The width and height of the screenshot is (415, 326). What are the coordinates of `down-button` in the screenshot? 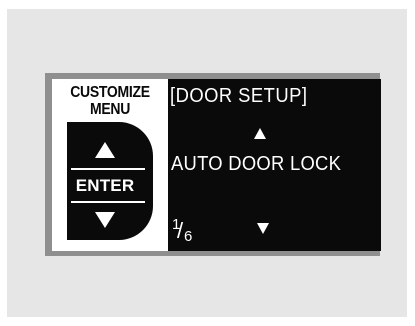 It's located at (105, 220).